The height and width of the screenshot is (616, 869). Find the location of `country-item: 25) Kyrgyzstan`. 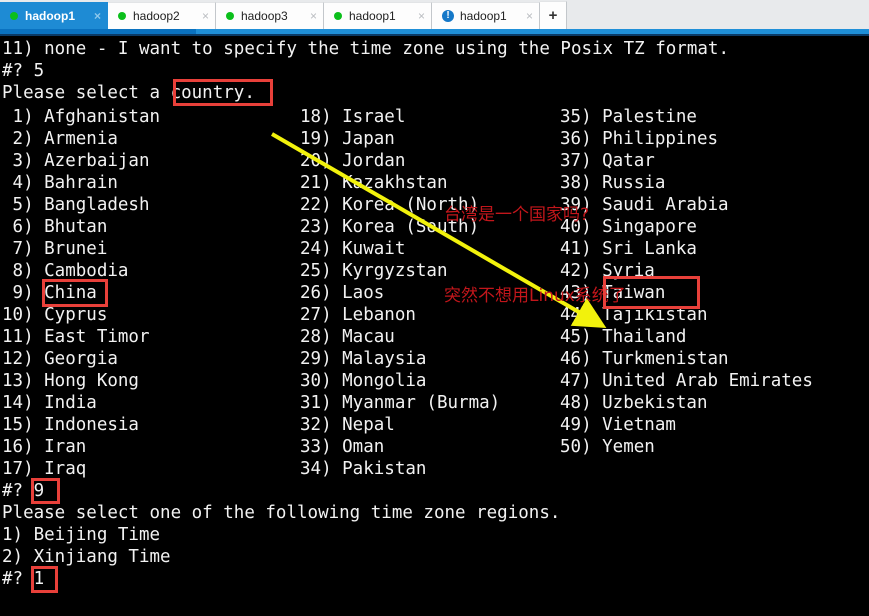

country-item: 25) Kyrgyzstan is located at coordinates (374, 271).